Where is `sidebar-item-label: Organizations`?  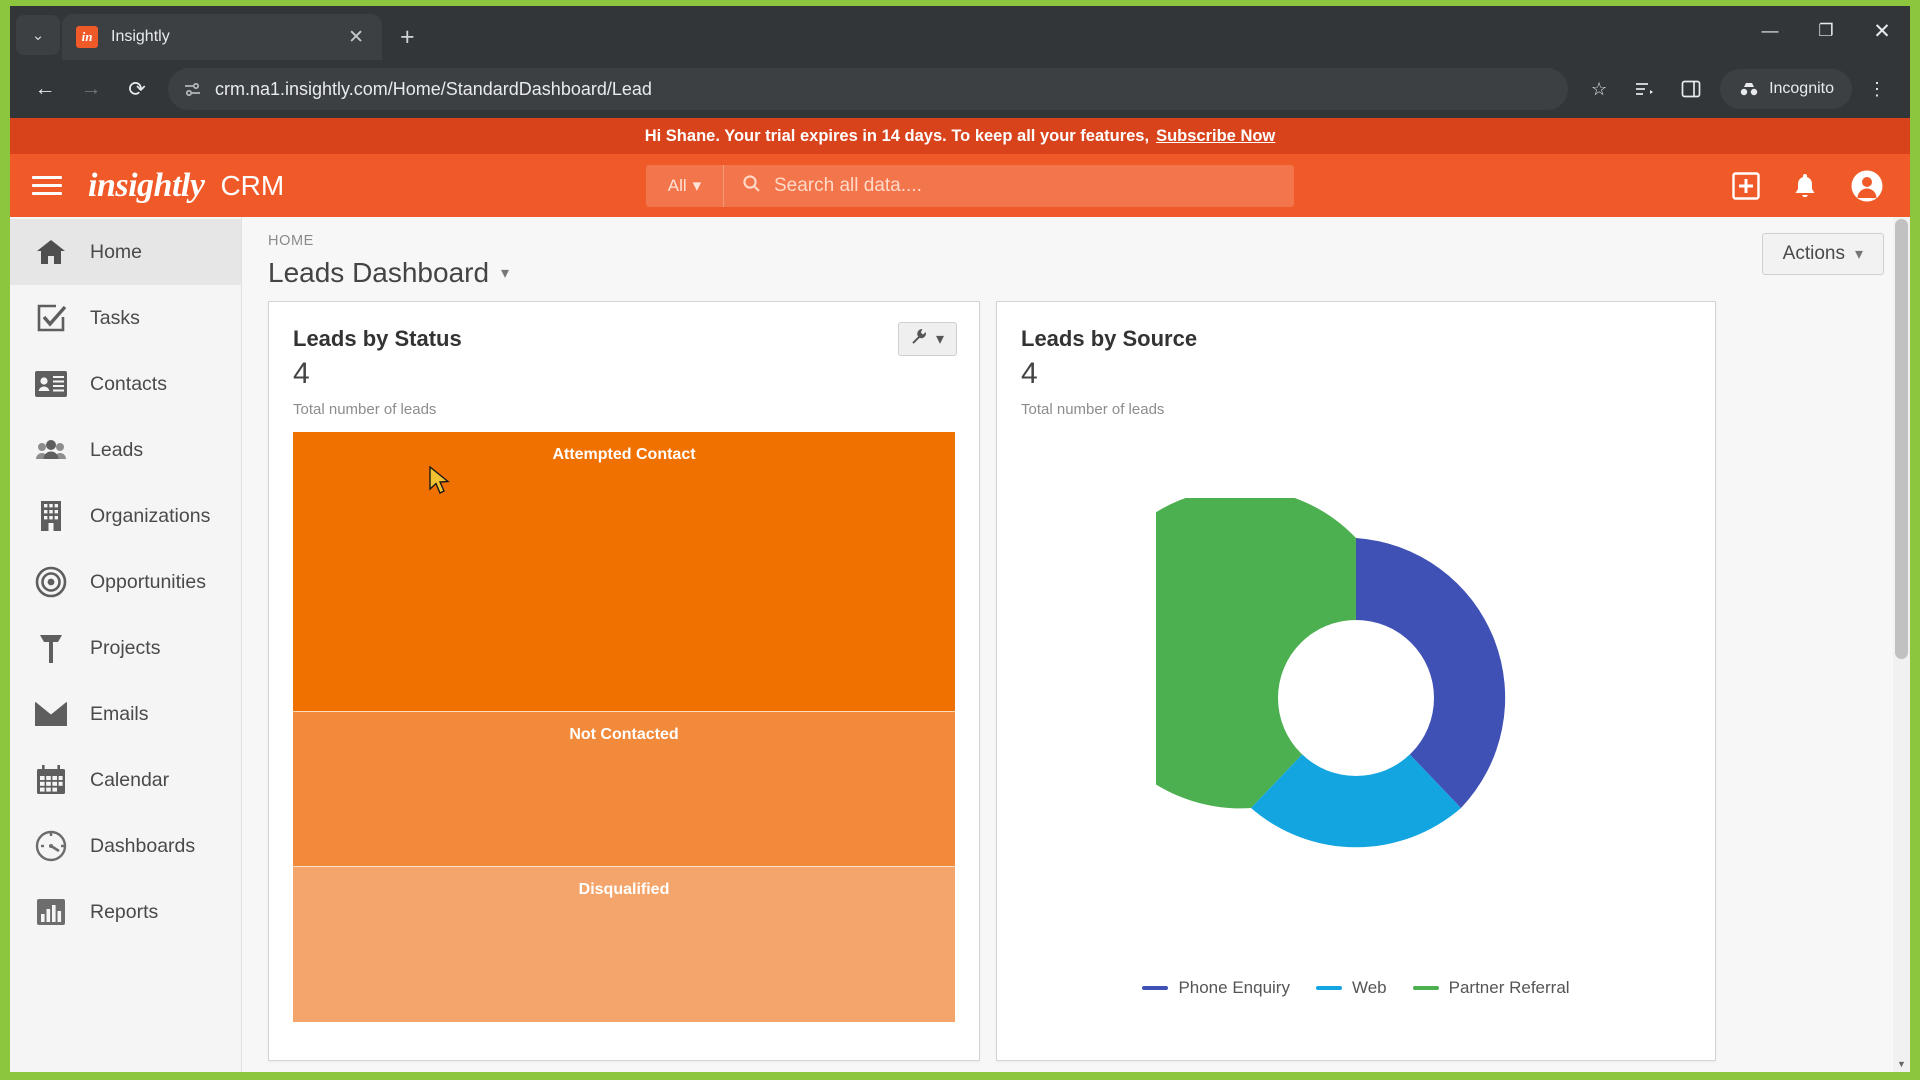
sidebar-item-label: Organizations is located at coordinates (150, 515).